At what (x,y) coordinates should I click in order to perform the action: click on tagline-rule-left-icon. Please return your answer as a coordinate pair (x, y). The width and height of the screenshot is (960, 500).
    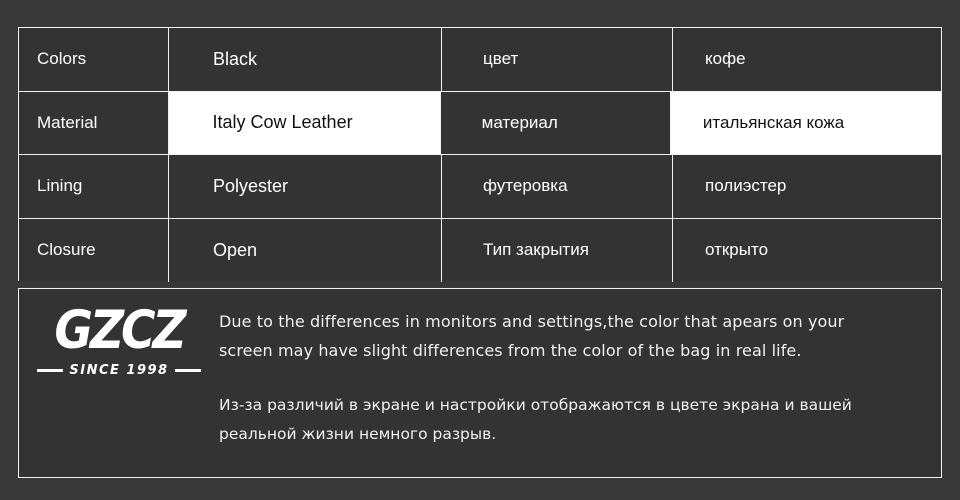
    Looking at the image, I should click on (50, 370).